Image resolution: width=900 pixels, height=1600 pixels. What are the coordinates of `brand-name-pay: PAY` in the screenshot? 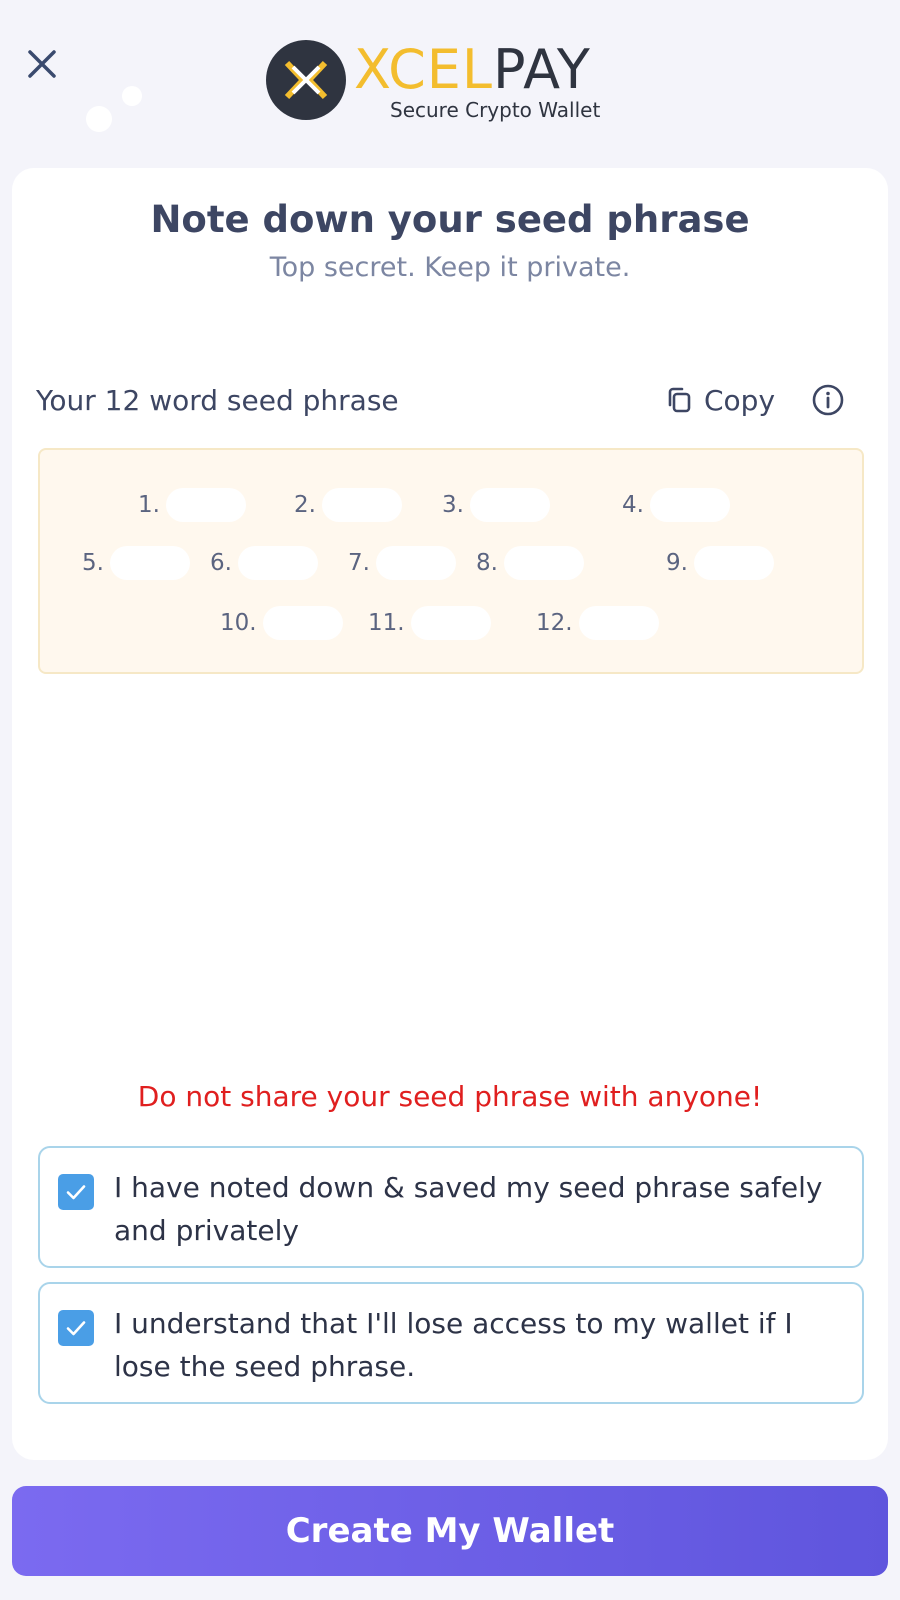 It's located at (541, 69).